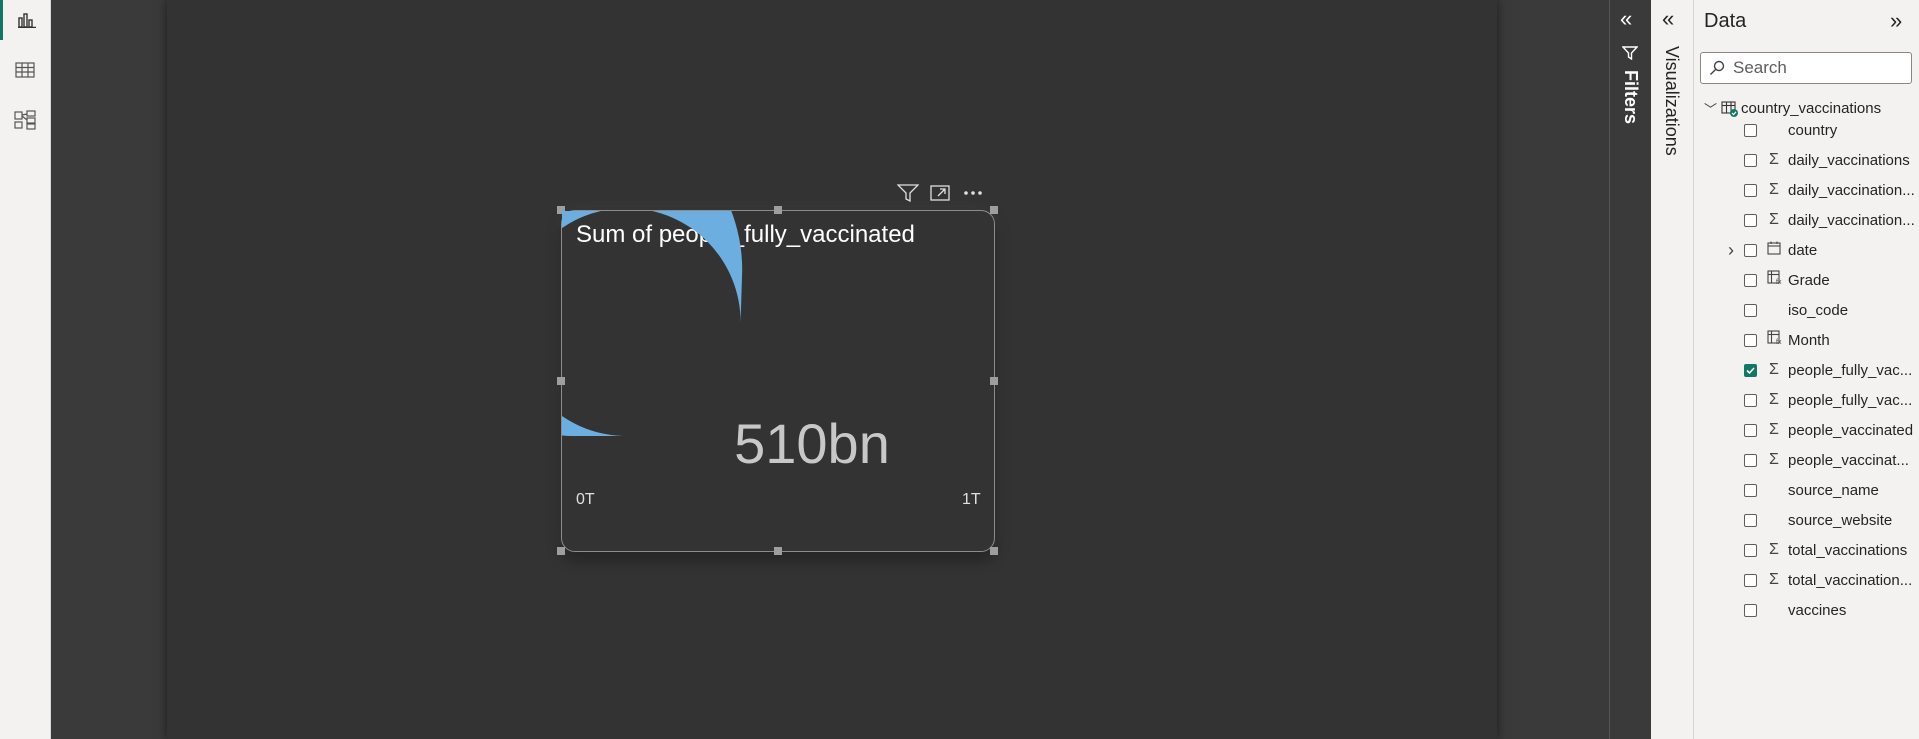 Image resolution: width=1919 pixels, height=739 pixels. What do you see at coordinates (908, 193) in the screenshot?
I see `filter-icon` at bounding box center [908, 193].